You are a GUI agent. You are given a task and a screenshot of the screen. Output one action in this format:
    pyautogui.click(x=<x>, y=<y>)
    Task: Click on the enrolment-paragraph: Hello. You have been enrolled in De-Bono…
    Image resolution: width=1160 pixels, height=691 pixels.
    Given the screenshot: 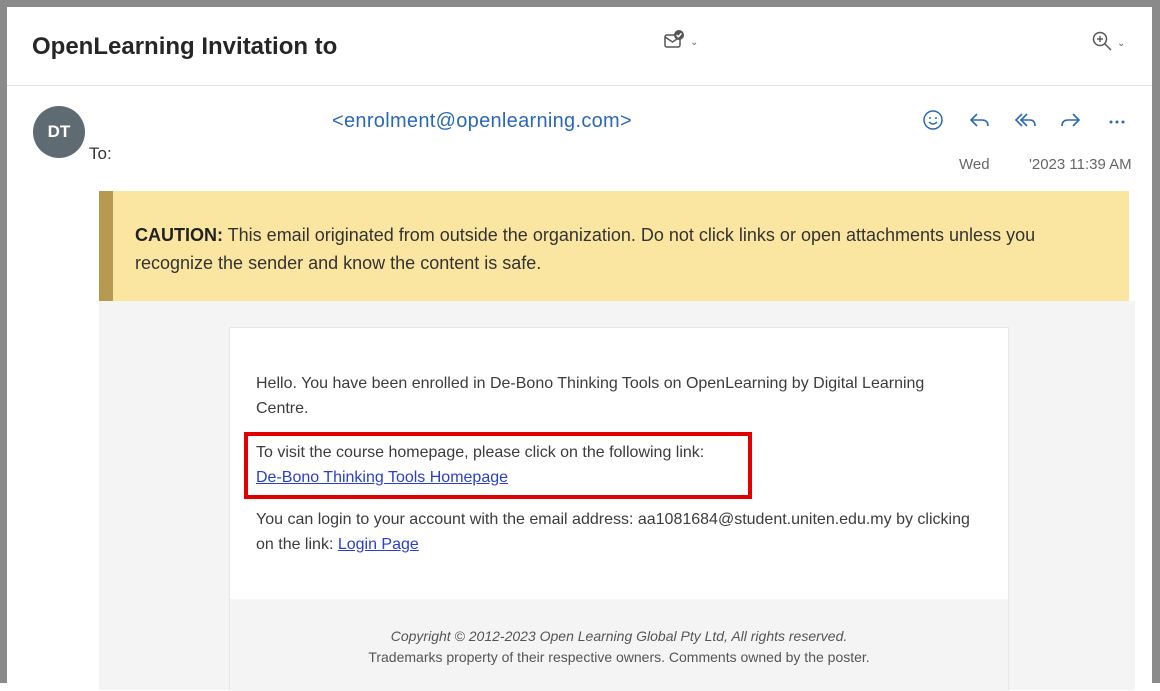 What is the action you would take?
    pyautogui.click(x=590, y=396)
    